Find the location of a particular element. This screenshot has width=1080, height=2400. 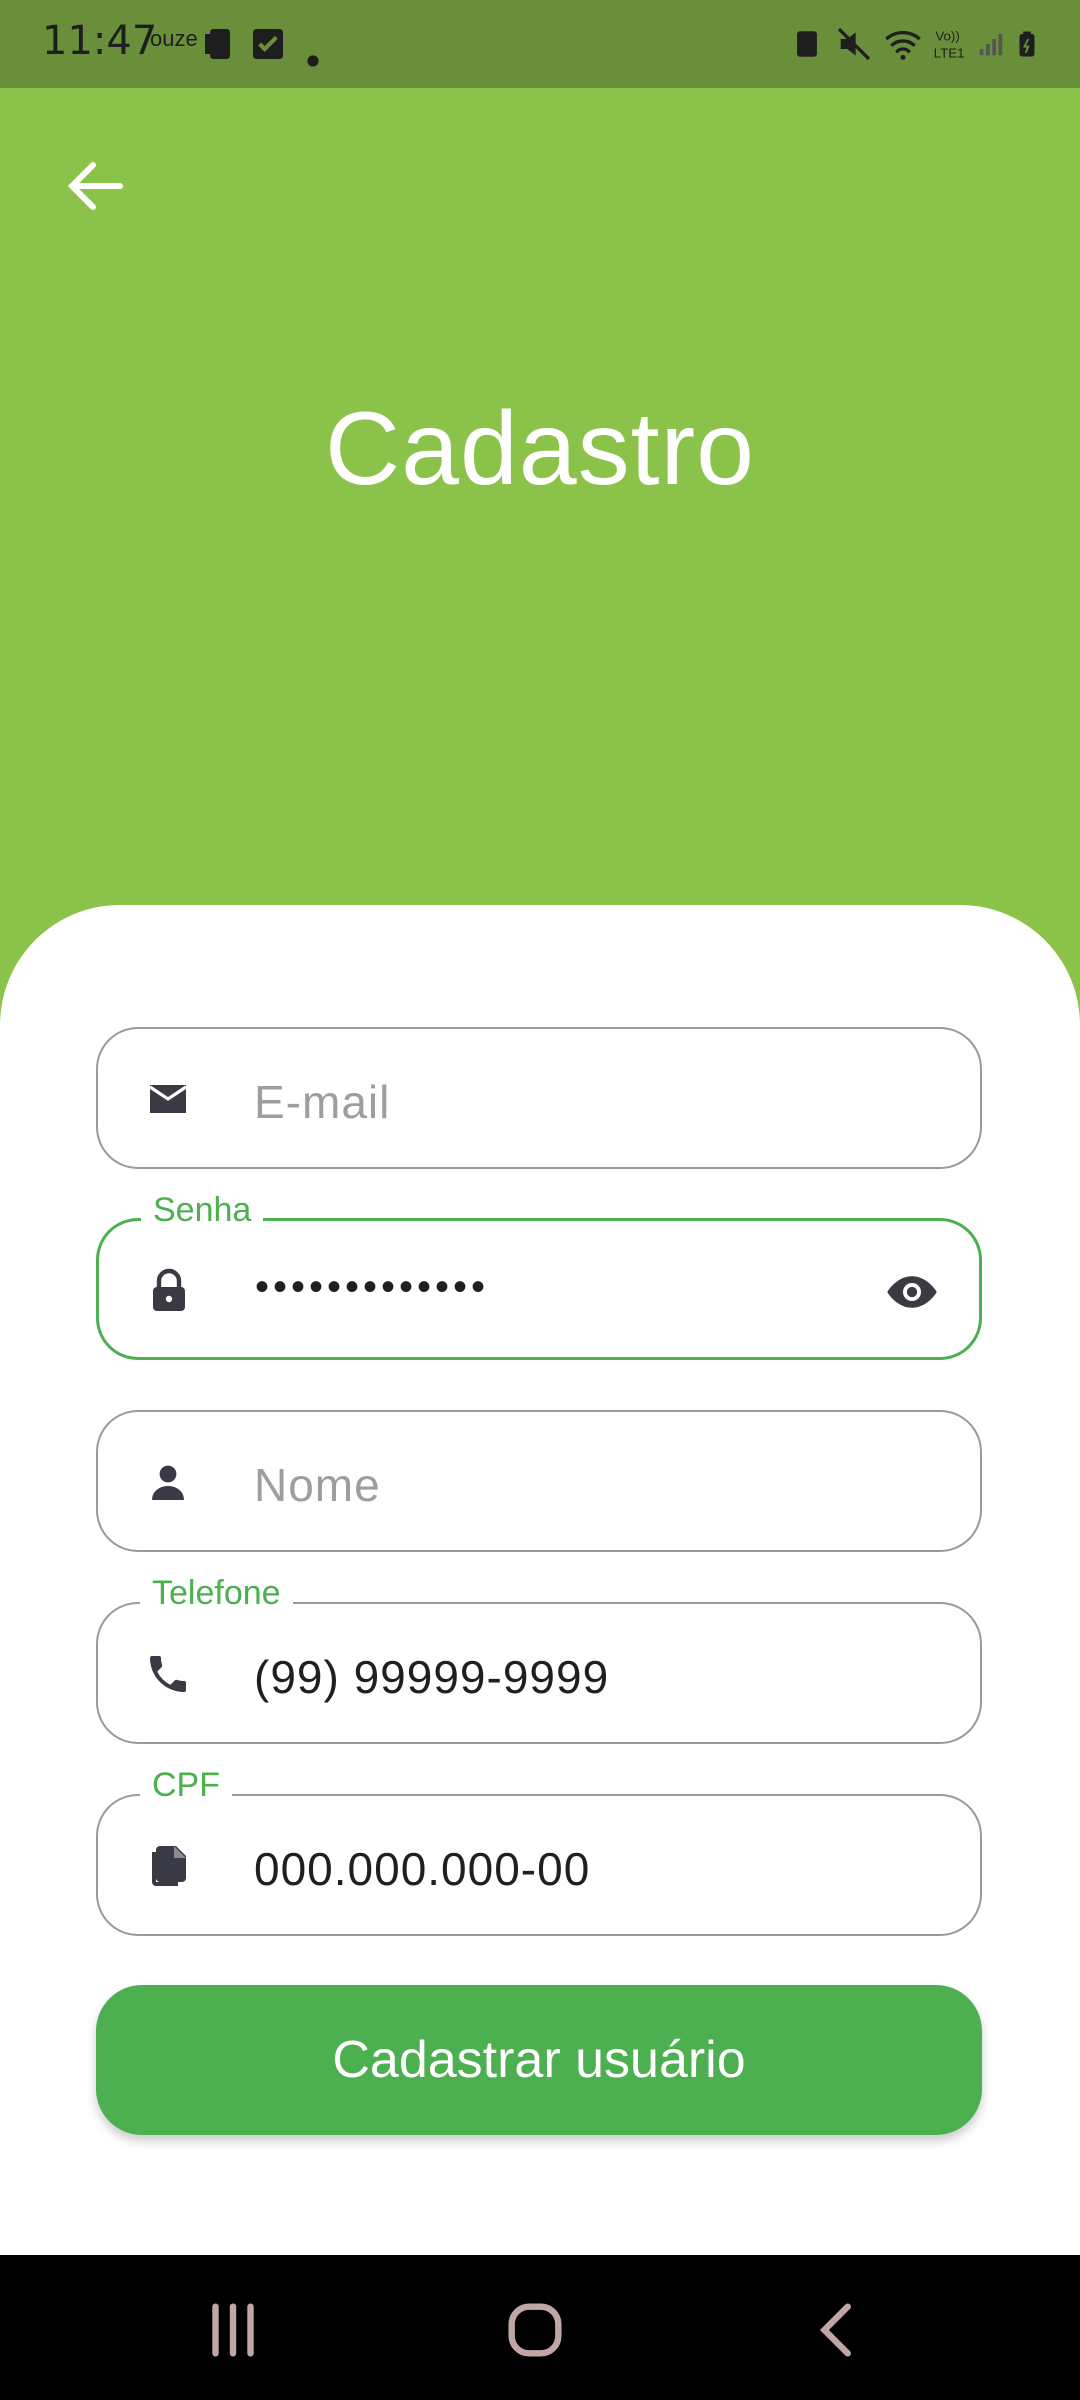

battery-icon is located at coordinates (1027, 44).